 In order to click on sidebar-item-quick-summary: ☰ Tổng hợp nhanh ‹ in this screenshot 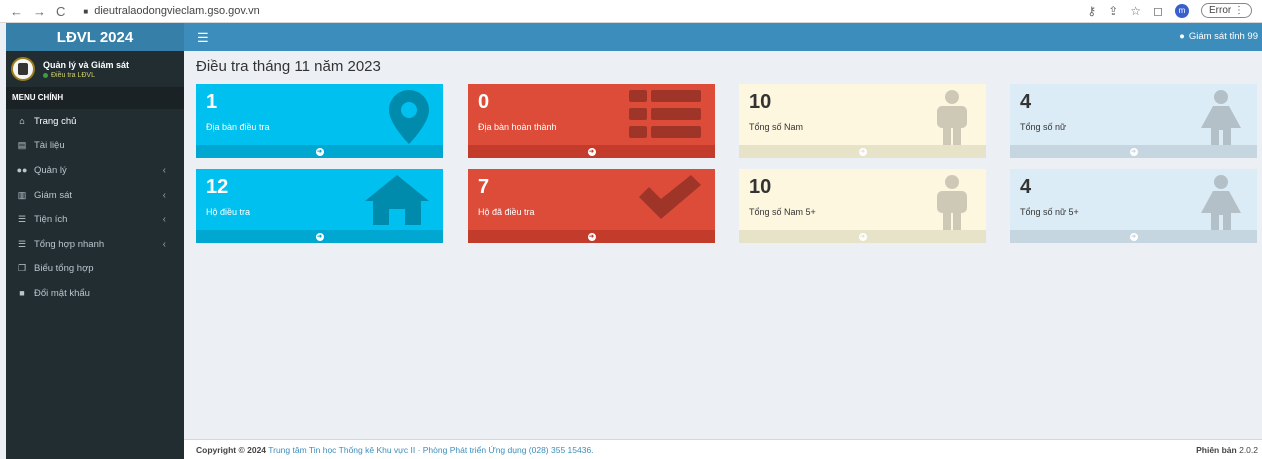, I will do `click(95, 244)`.